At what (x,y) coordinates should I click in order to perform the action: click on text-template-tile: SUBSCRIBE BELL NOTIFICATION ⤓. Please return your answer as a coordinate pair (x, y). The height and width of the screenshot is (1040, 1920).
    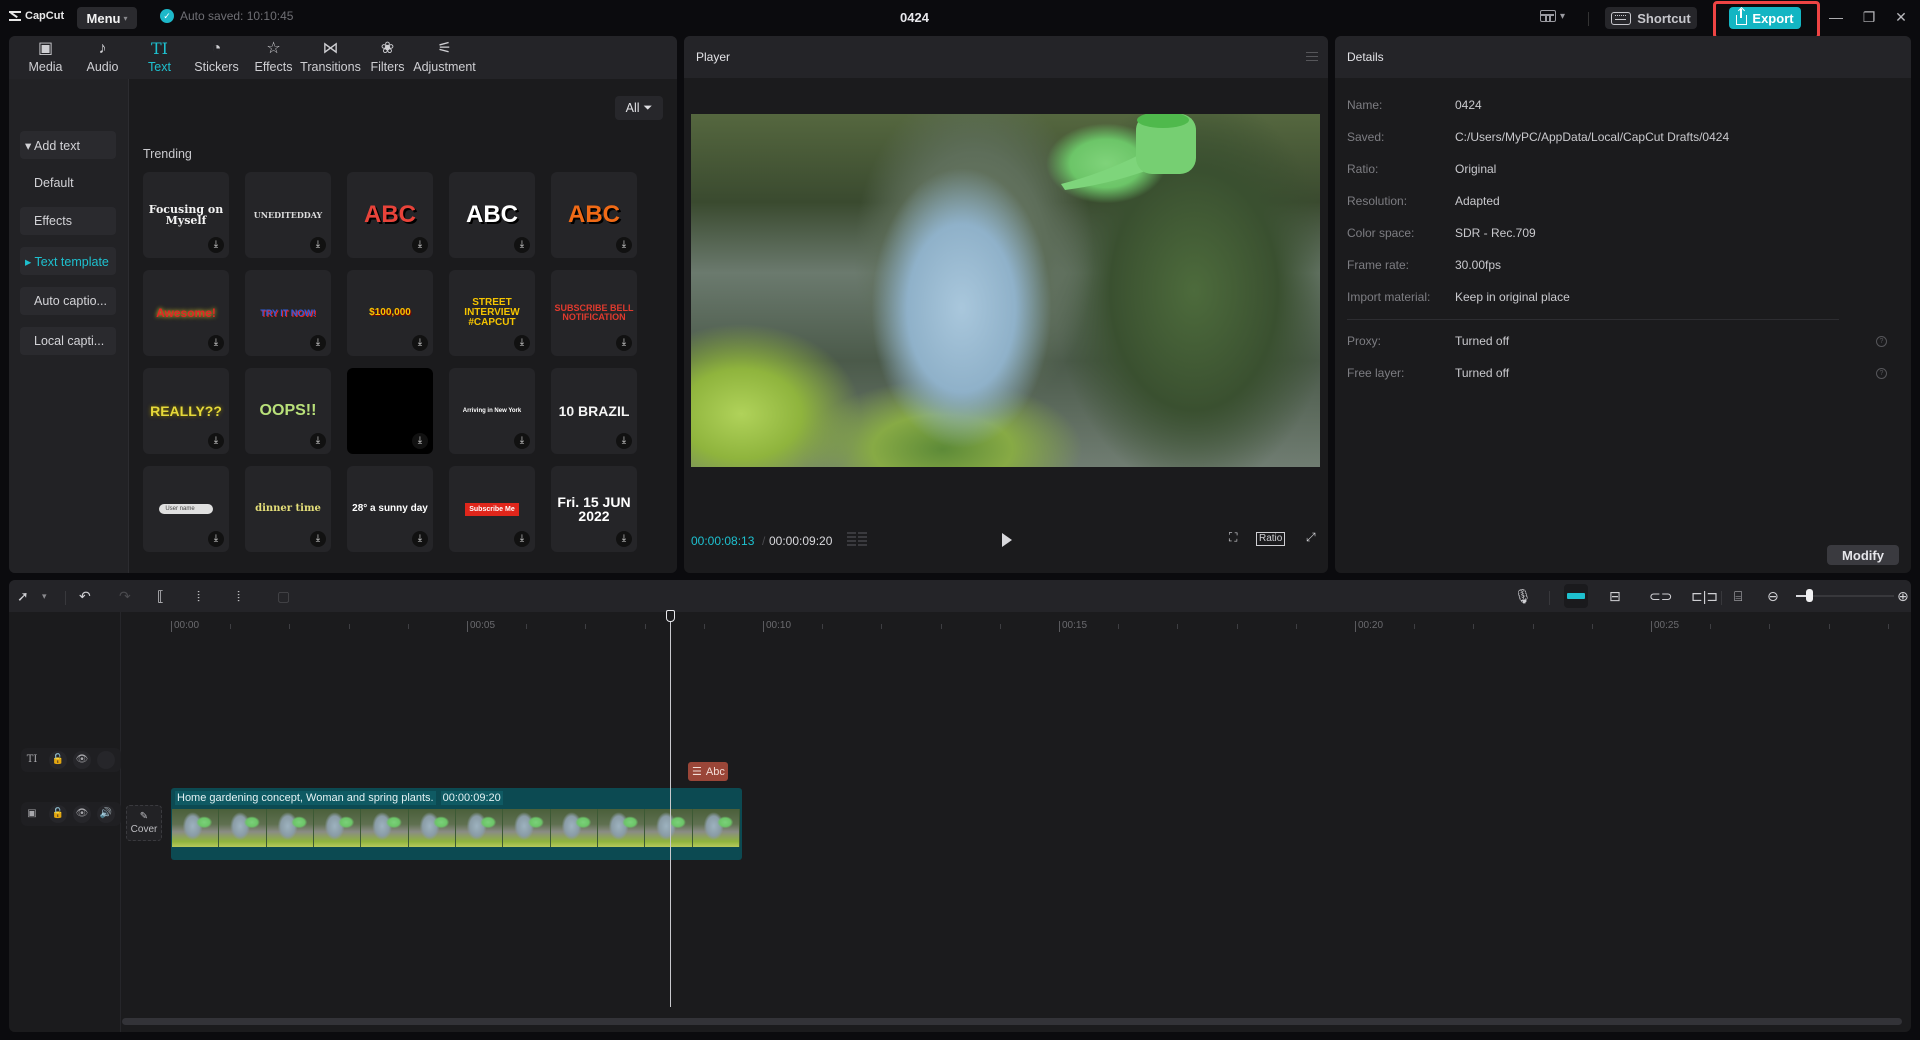
    Looking at the image, I should click on (594, 313).